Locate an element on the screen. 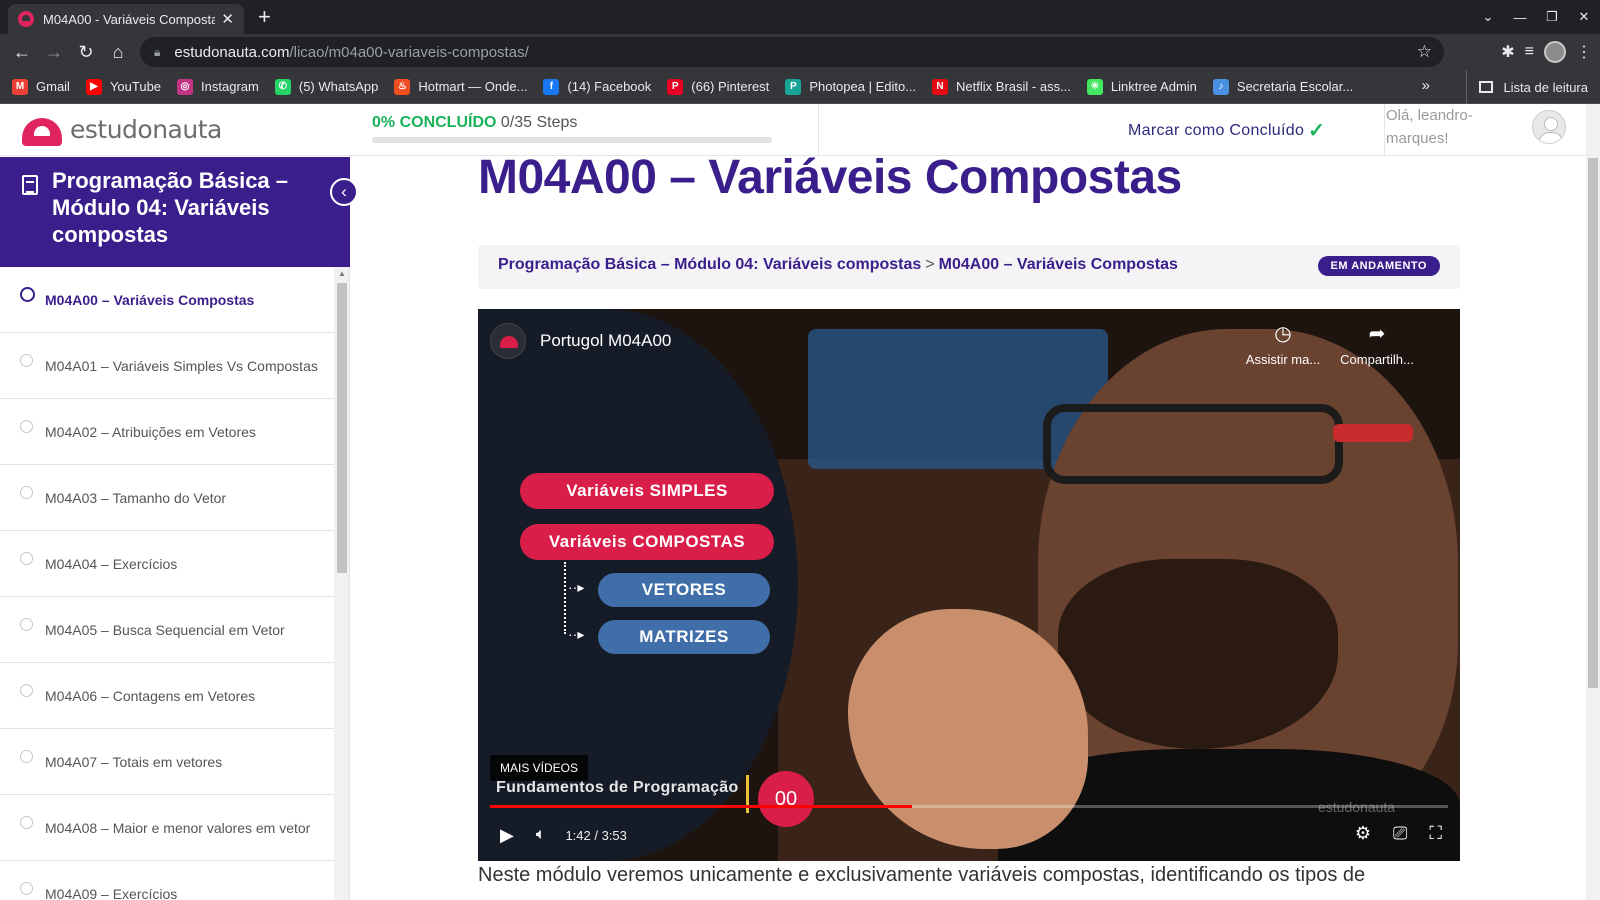  bookmark-item: ◎ Instagram is located at coordinates (218, 86).